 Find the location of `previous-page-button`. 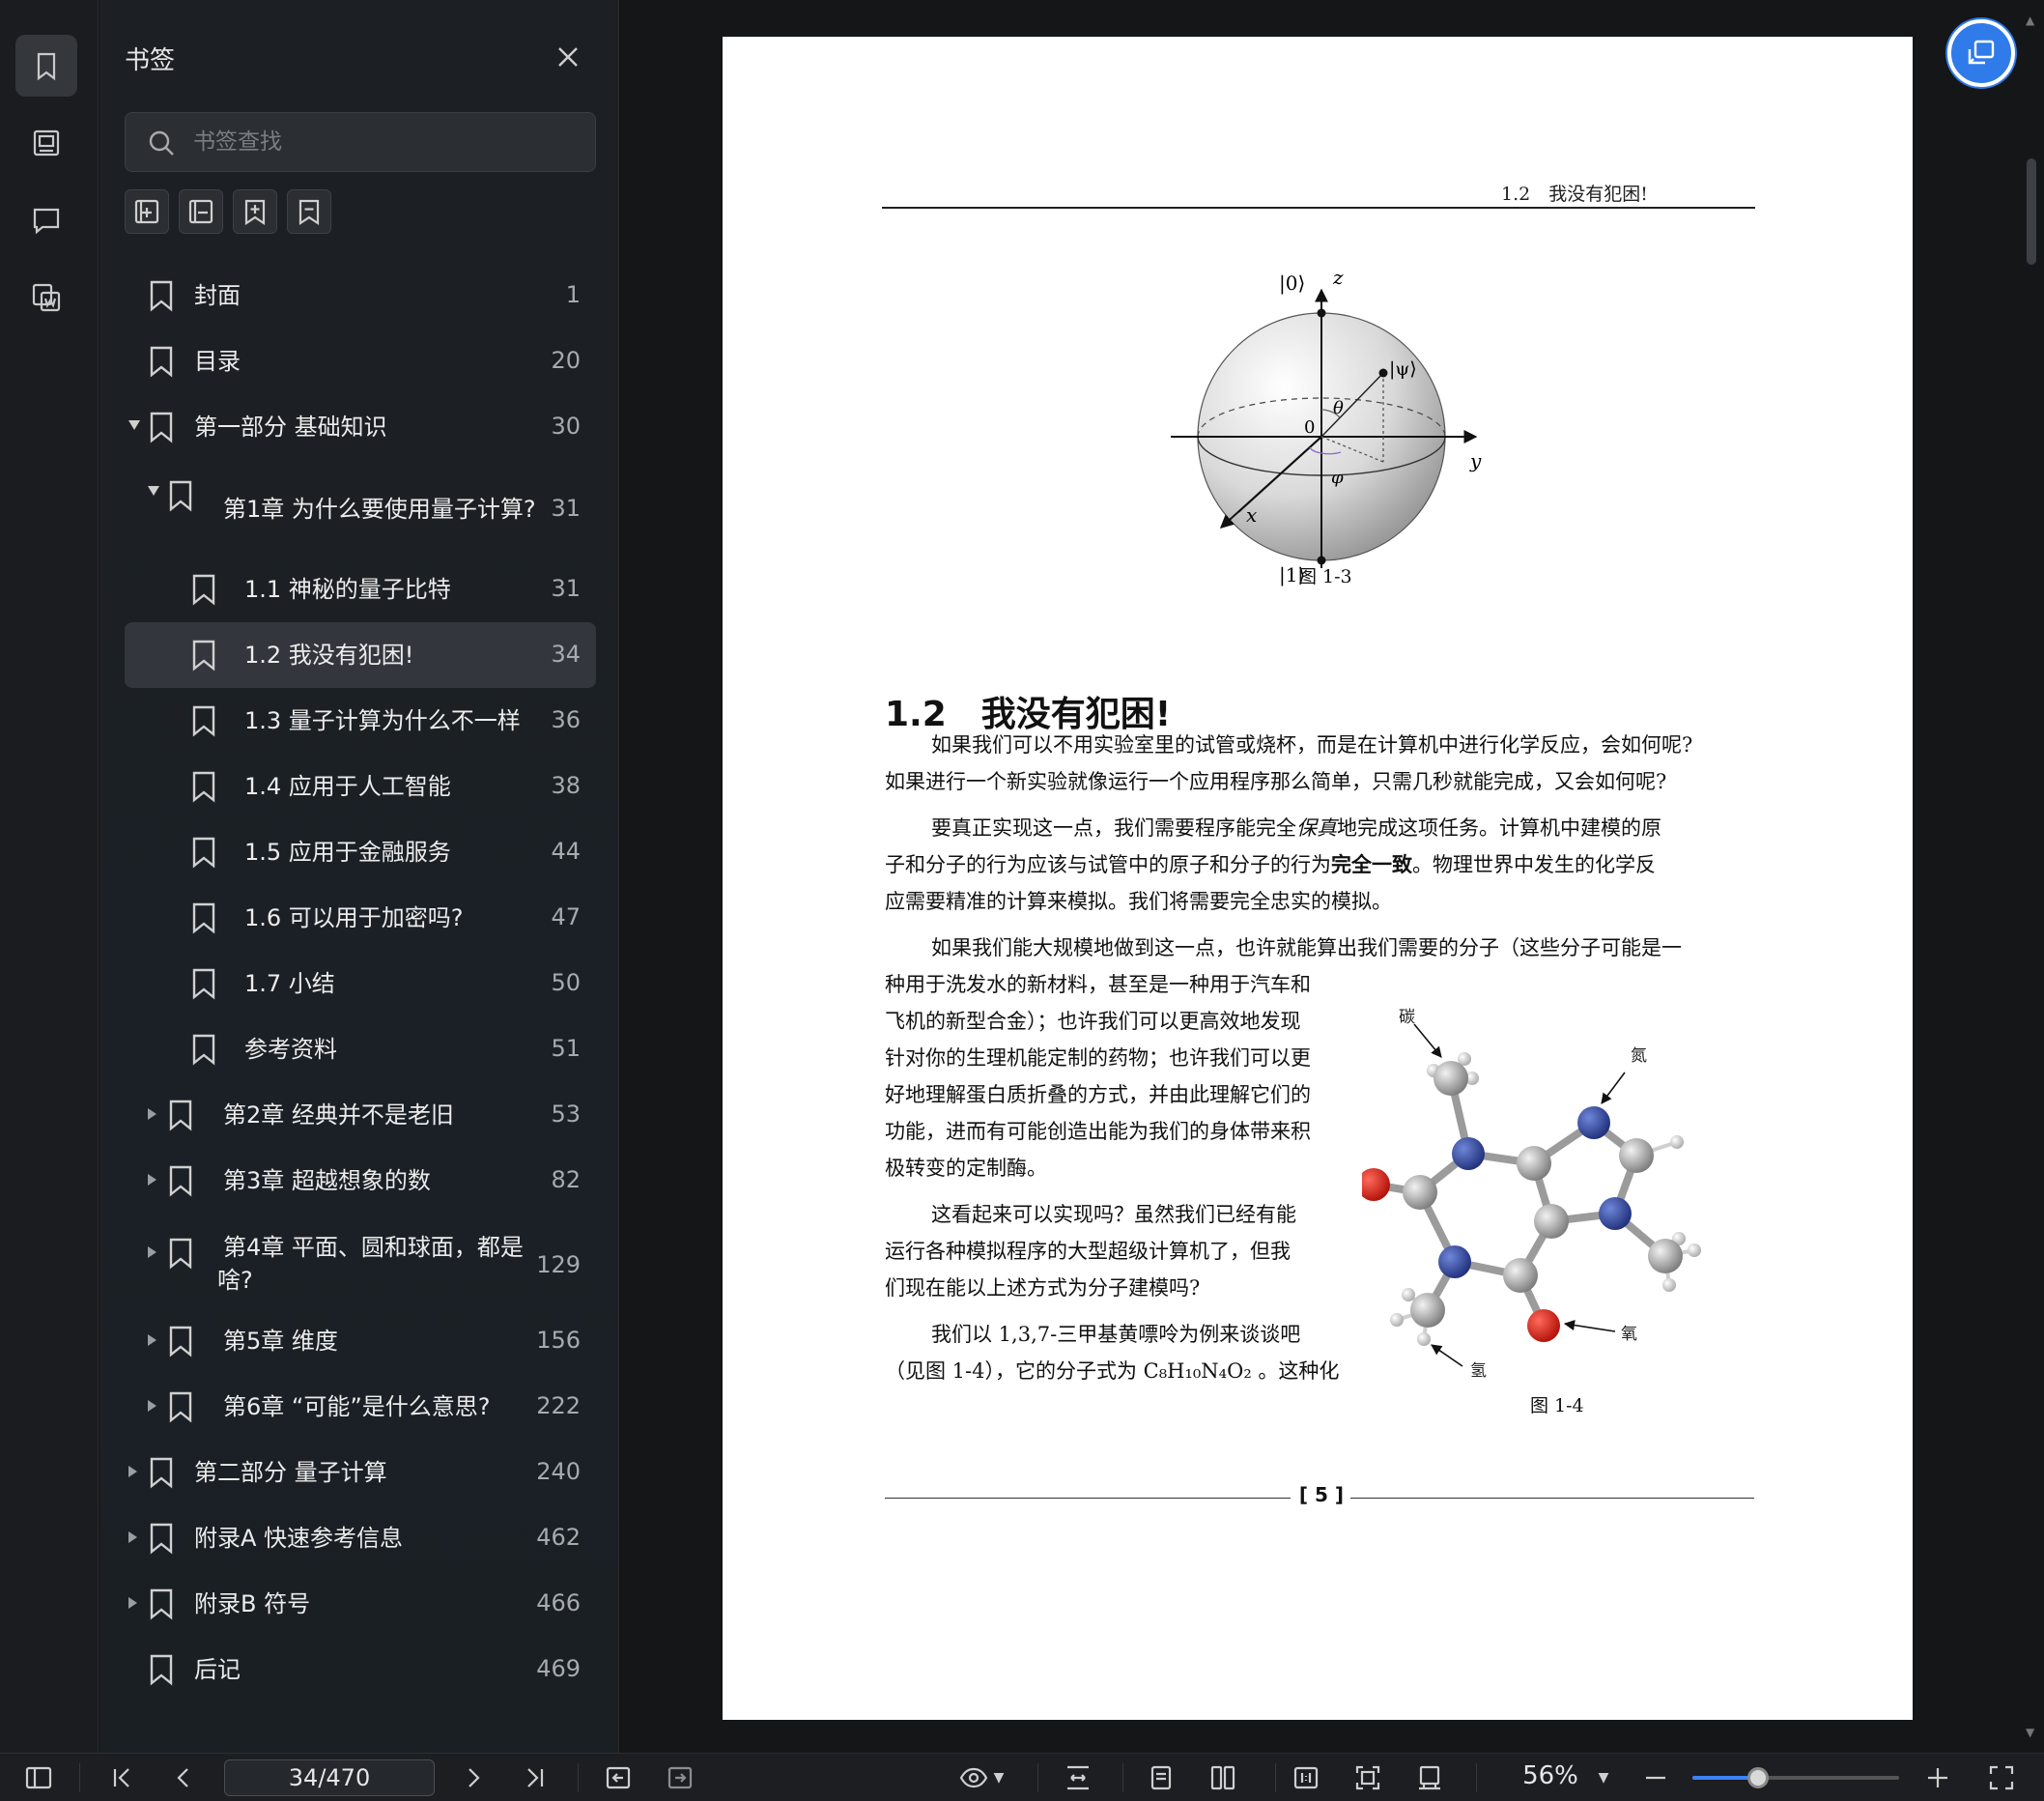

previous-page-button is located at coordinates (184, 1777).